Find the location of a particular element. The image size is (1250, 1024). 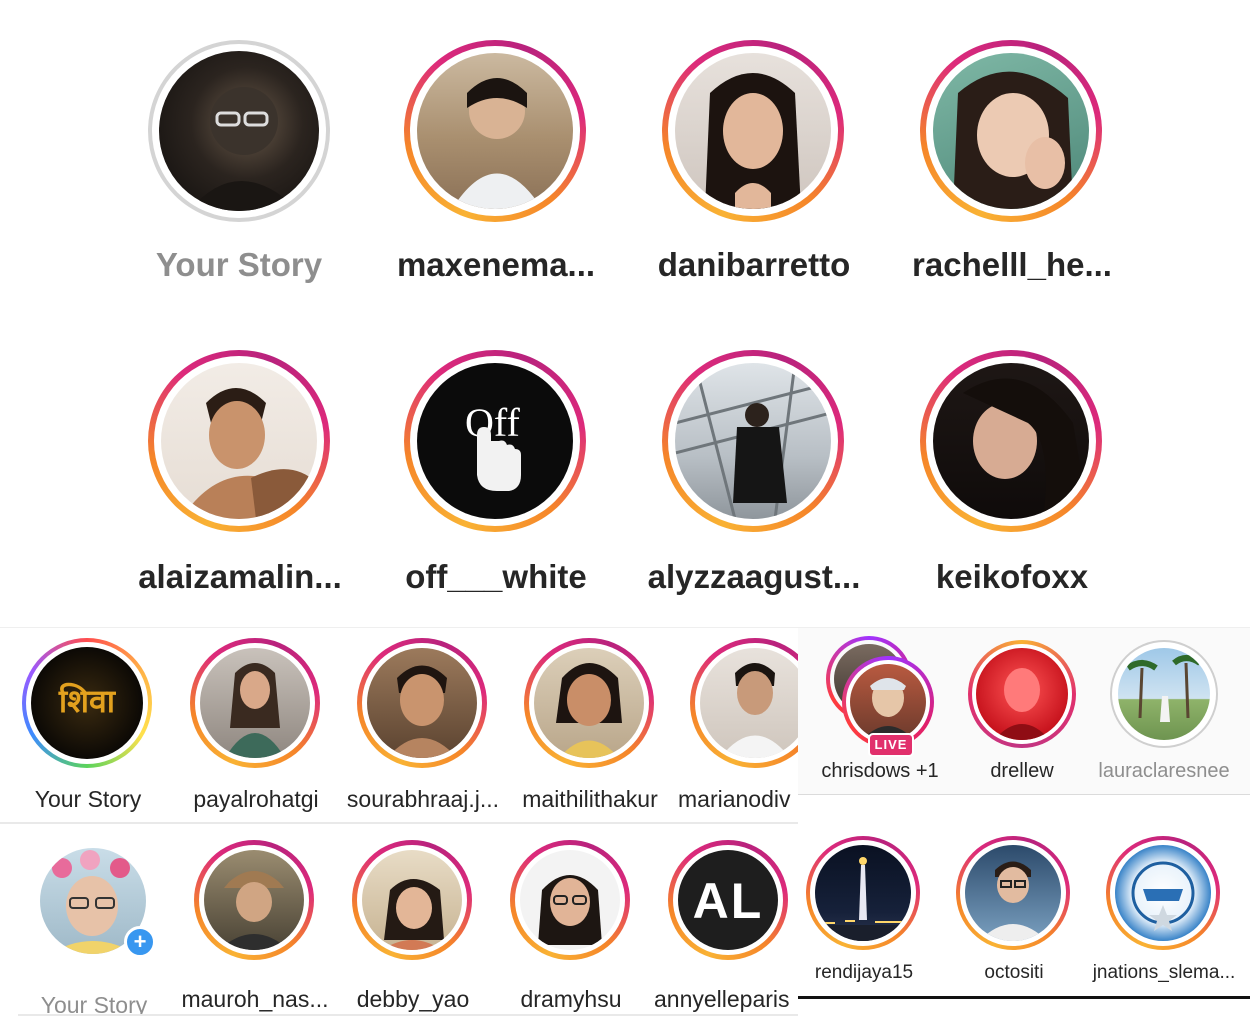

brand-logo-text: AL is located at coordinates (728, 901).